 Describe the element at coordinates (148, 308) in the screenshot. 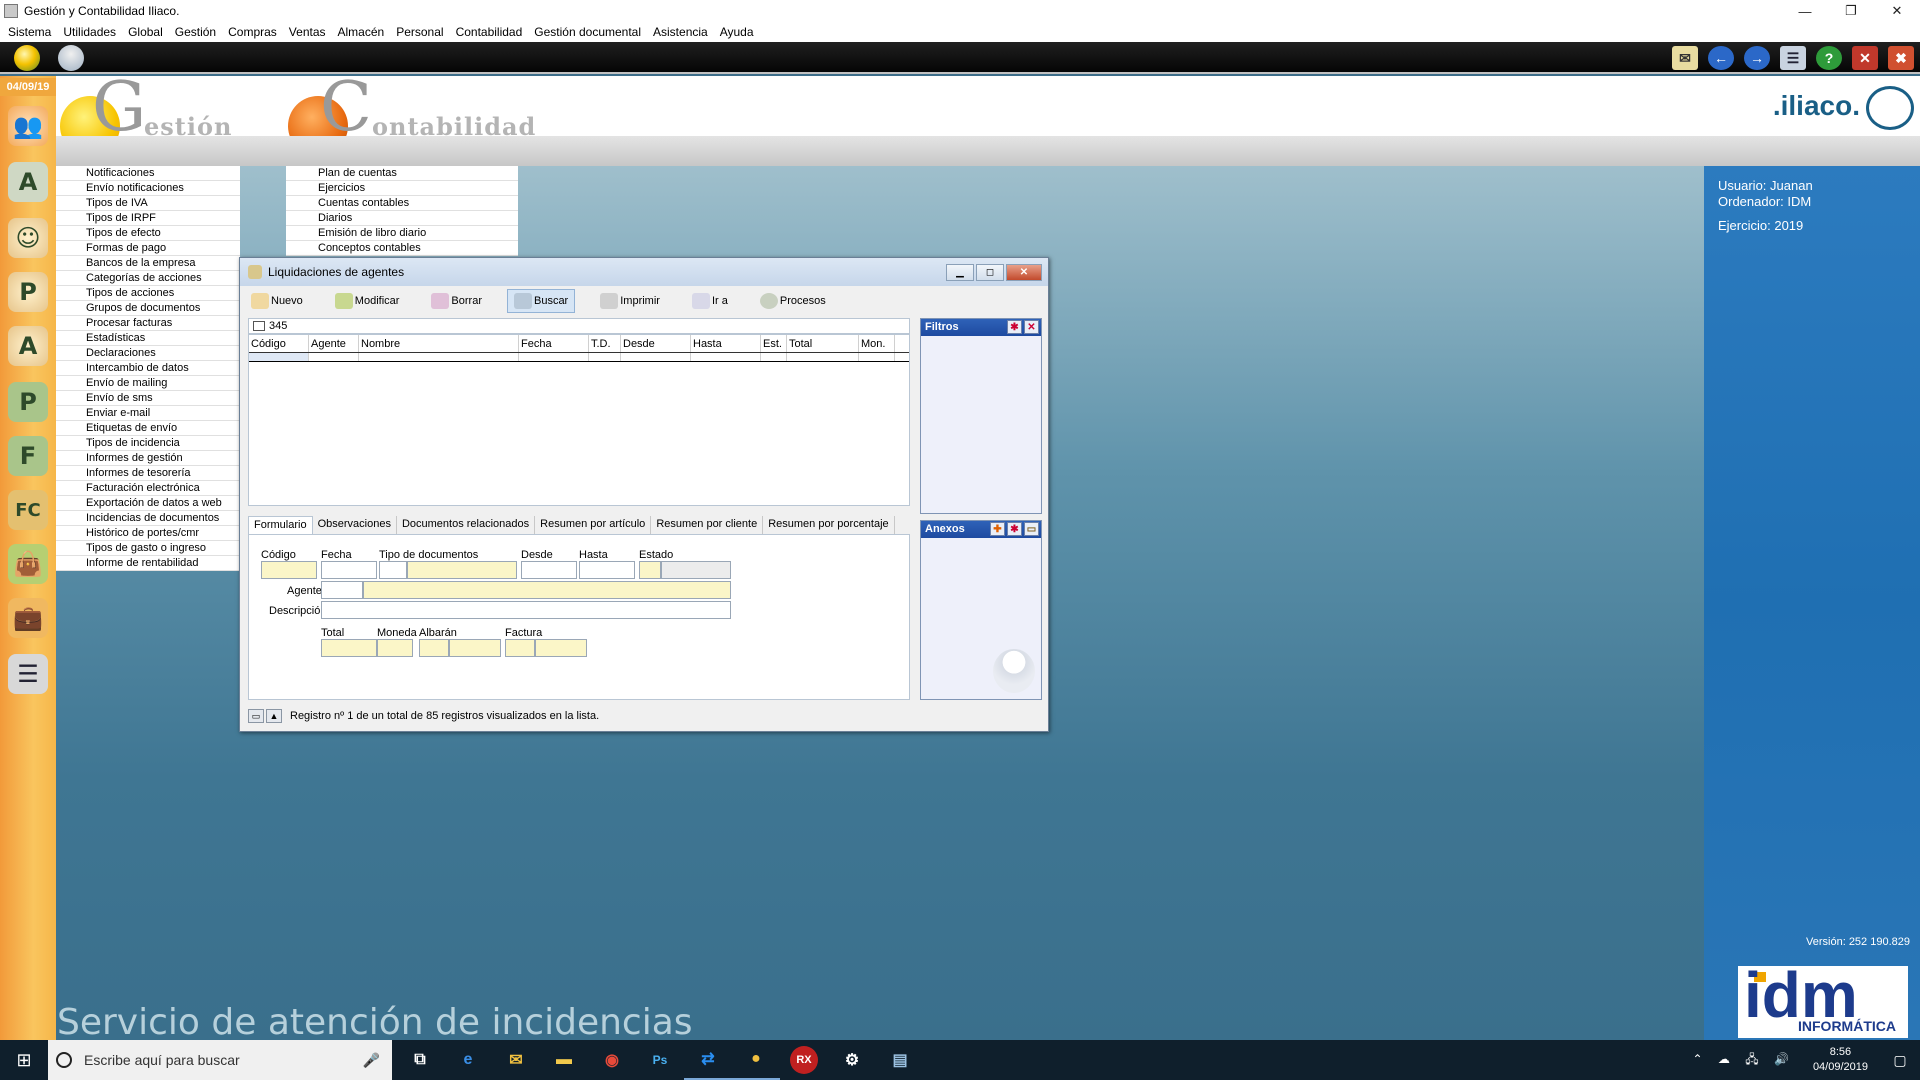

I see `menu-item: Grupos de documentos` at that location.